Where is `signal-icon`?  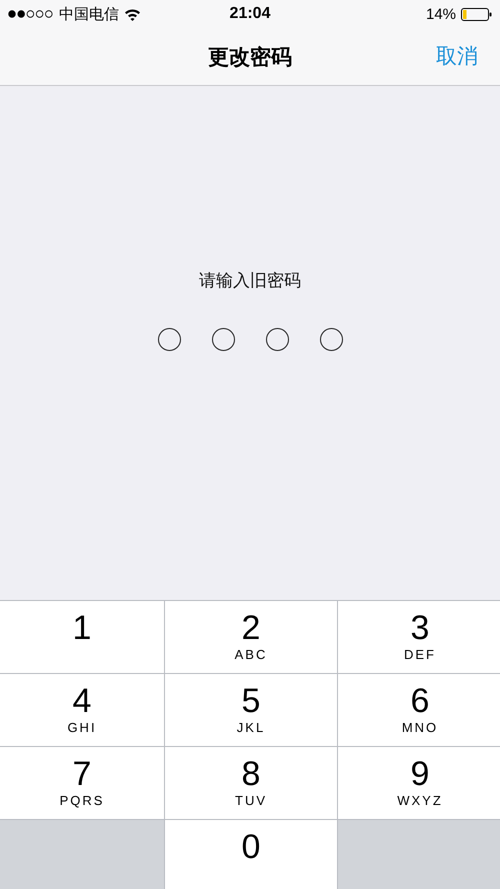 signal-icon is located at coordinates (31, 14).